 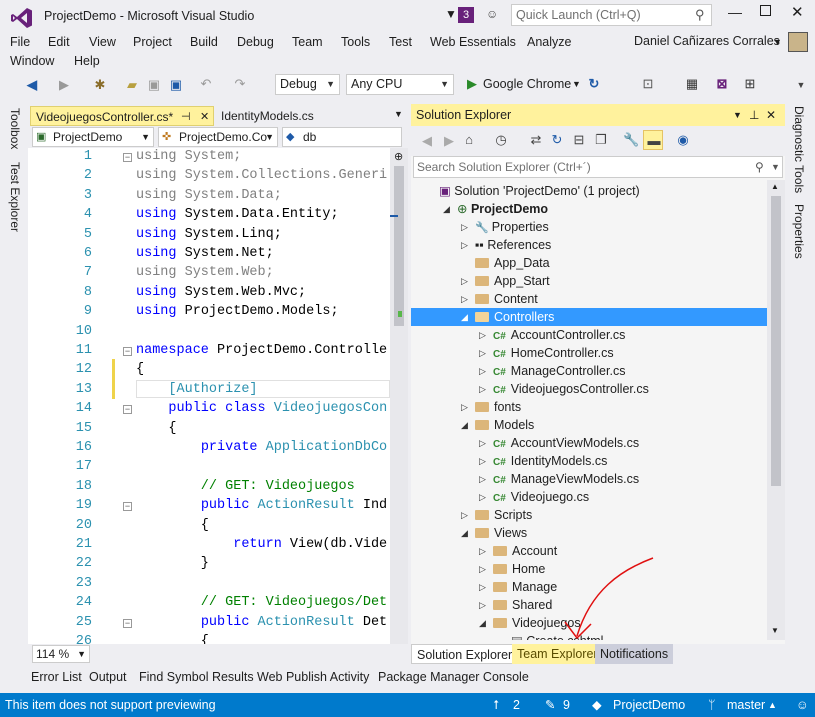 What do you see at coordinates (398, 156) in the screenshot?
I see `split-icon: ⊕` at bounding box center [398, 156].